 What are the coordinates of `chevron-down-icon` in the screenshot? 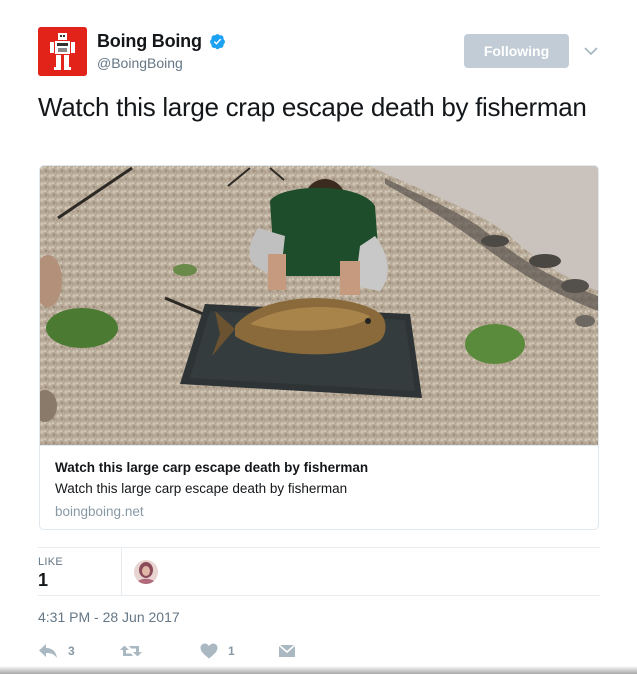 It's located at (591, 51).